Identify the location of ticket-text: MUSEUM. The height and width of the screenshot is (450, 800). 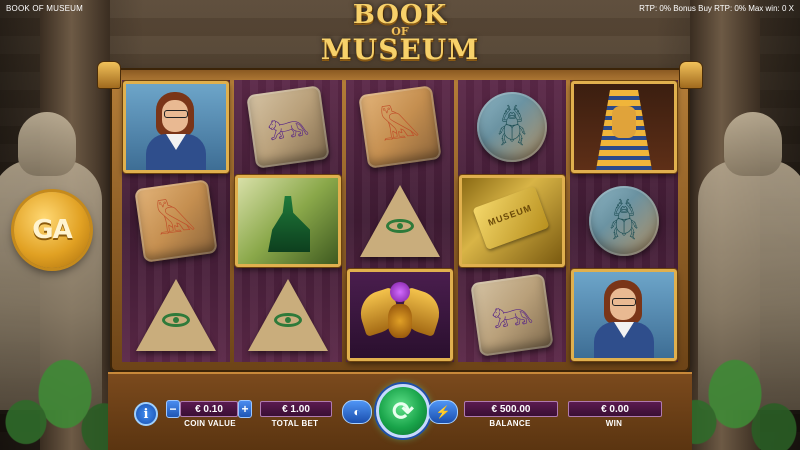
(510, 215).